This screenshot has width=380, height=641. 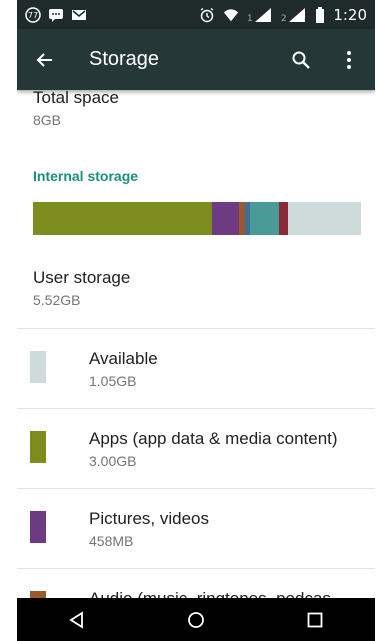 I want to click on total-space-block: Total space 8GB, so click(x=76, y=109).